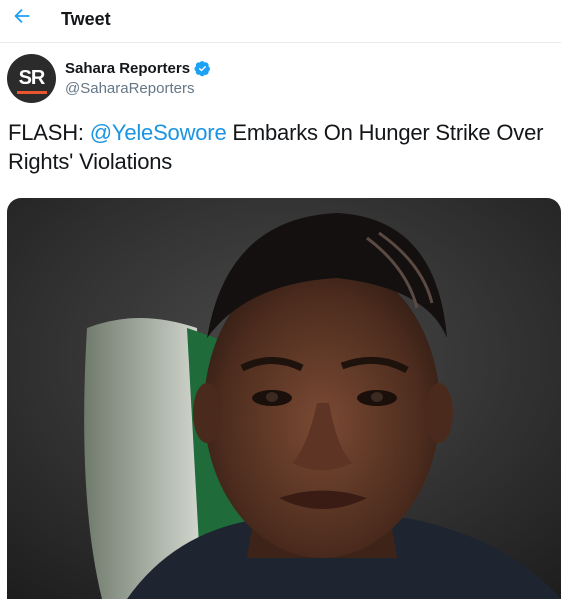 This screenshot has width=561, height=599. What do you see at coordinates (86, 19) in the screenshot?
I see `page-title: Tweet` at bounding box center [86, 19].